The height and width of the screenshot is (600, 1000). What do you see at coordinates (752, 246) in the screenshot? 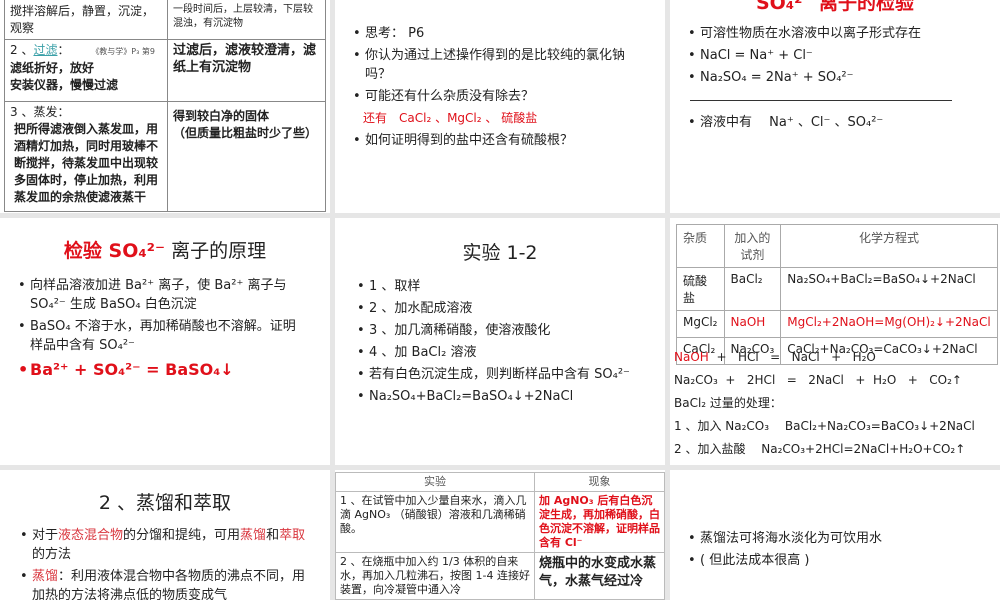
I see `header-reagent: 加入的试剂` at bounding box center [752, 246].